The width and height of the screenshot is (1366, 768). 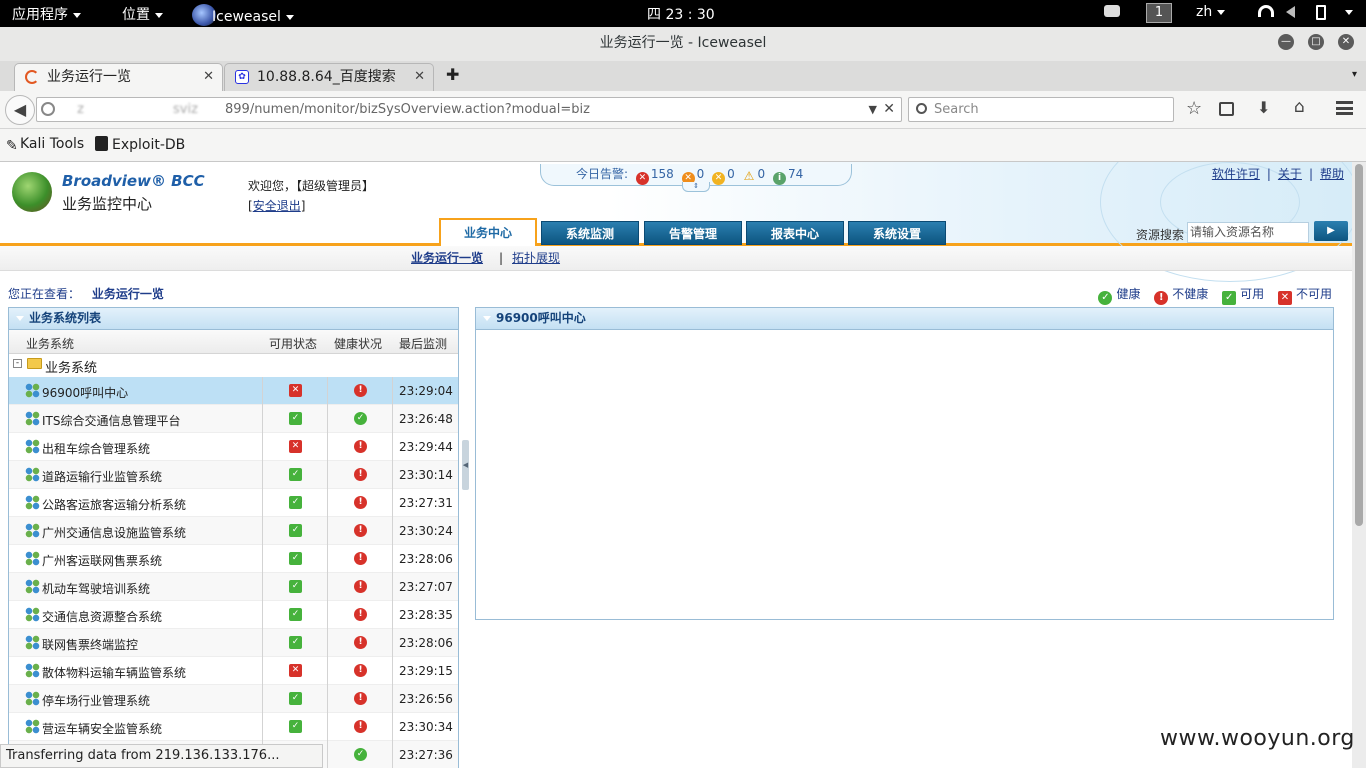 I want to click on about-link: 关于, so click(x=1290, y=174).